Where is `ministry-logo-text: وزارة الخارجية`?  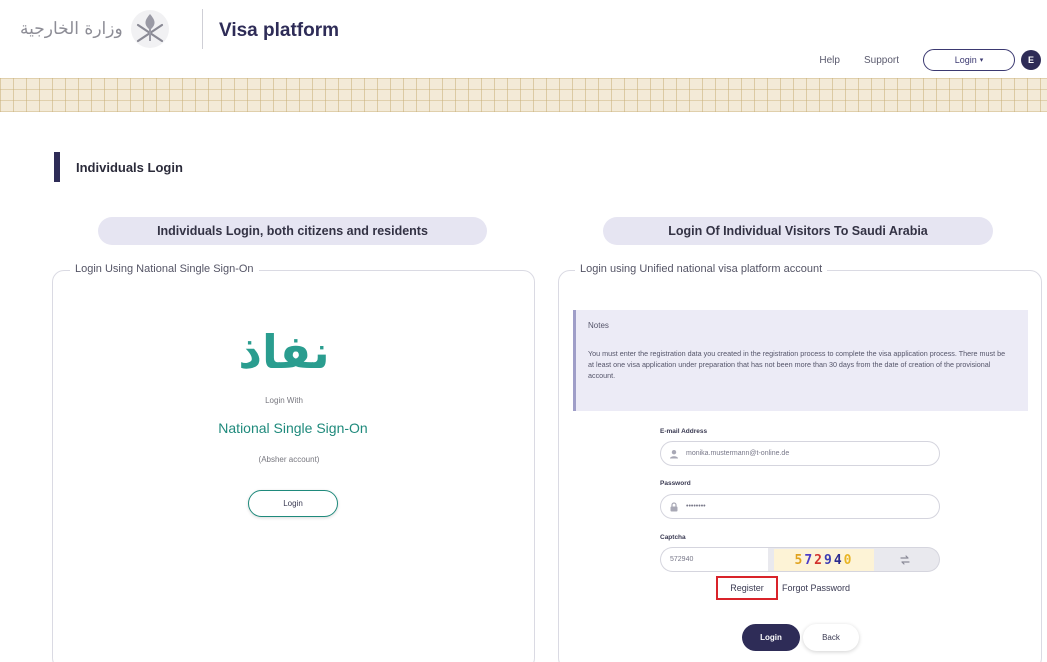
ministry-logo-text: وزارة الخارجية is located at coordinates (71, 29).